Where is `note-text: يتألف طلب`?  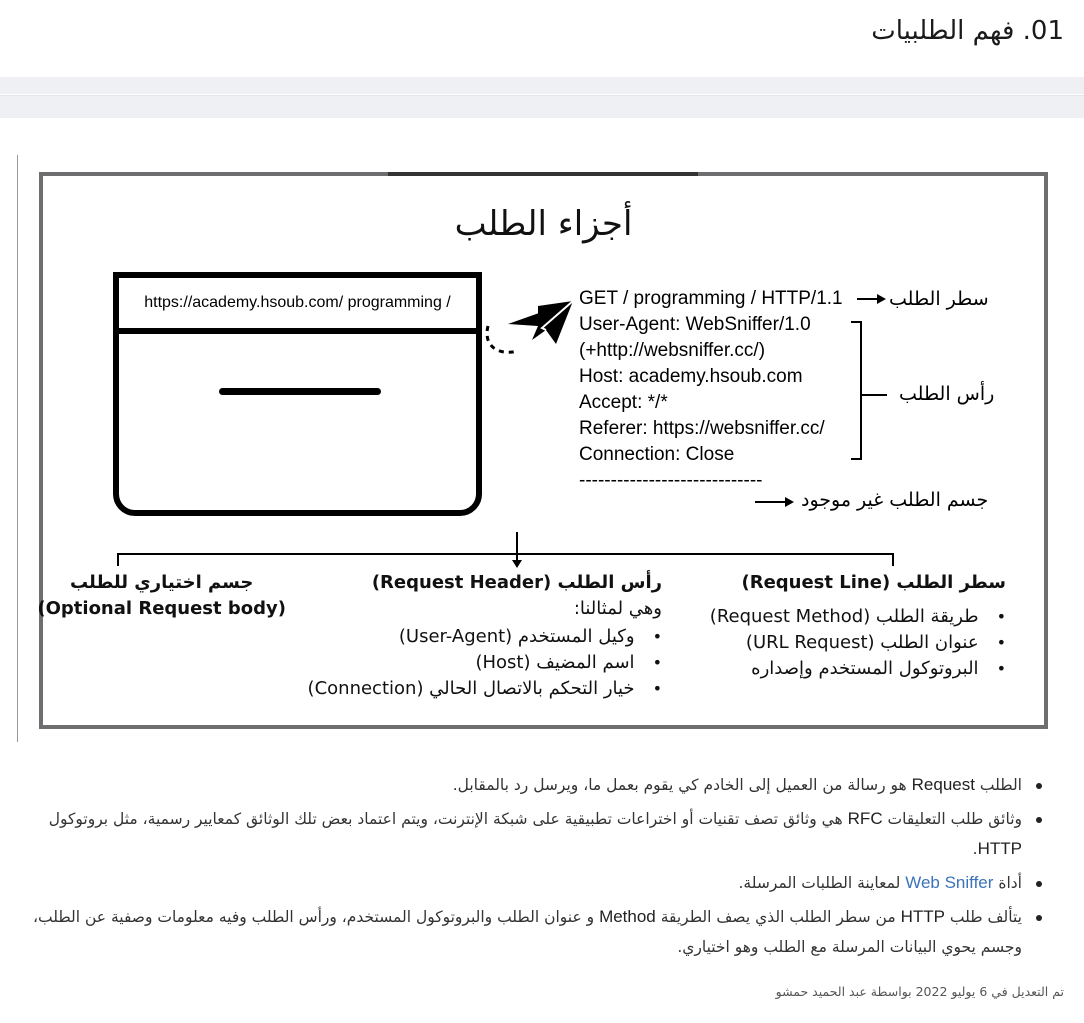
note-text: يتألف طلب is located at coordinates (983, 917).